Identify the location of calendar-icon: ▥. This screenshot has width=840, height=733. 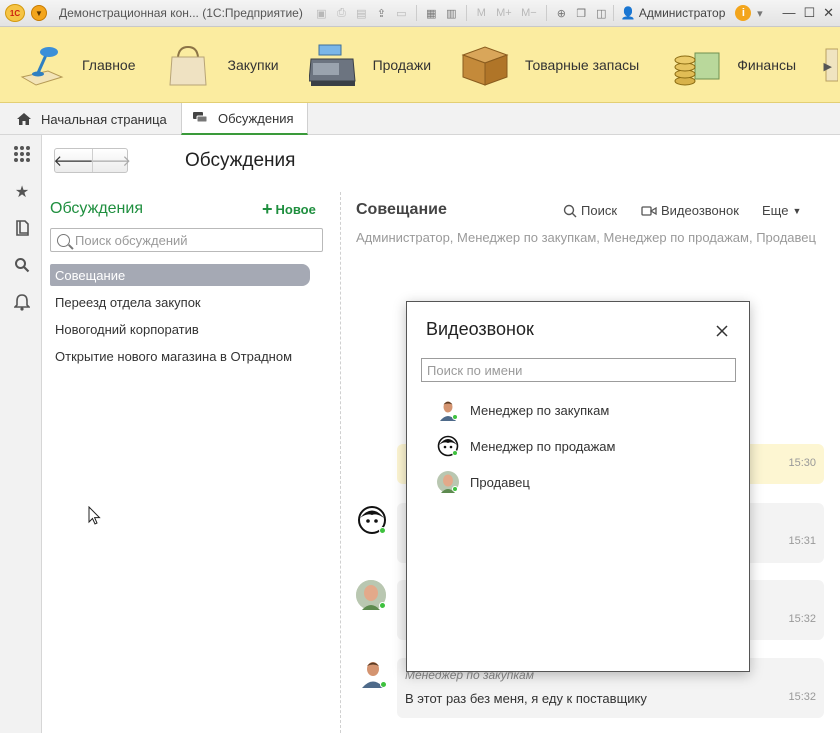
(451, 13).